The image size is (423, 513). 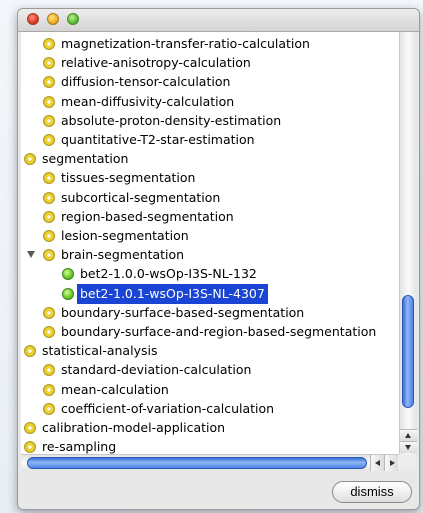 I want to click on tree-row: relative-anisotropy-calculation, so click(x=210, y=63).